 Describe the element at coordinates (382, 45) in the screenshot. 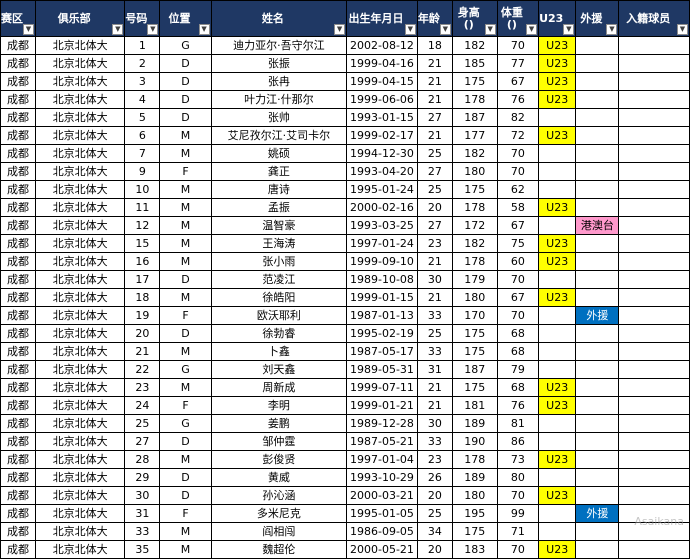

I see `cell-birthdate: 2002-08-12` at that location.